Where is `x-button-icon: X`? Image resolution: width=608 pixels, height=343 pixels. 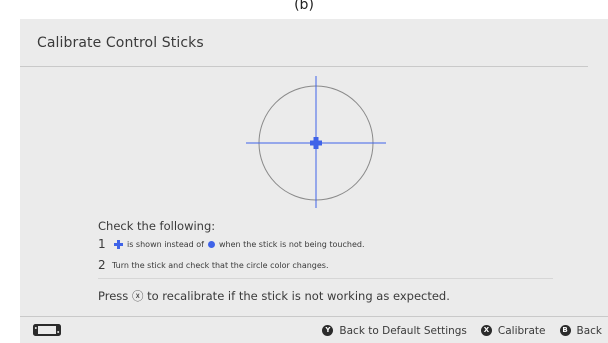 x-button-icon: X is located at coordinates (486, 330).